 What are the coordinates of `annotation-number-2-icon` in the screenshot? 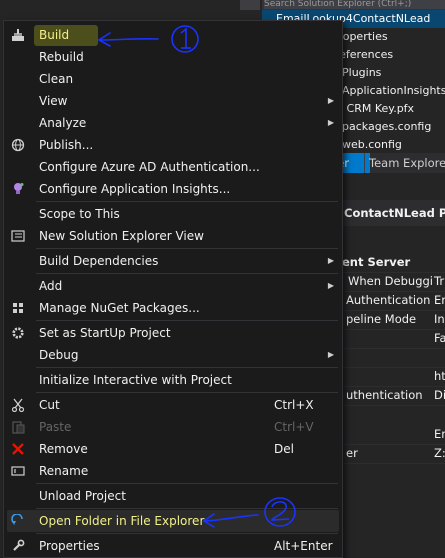 It's located at (280, 512).